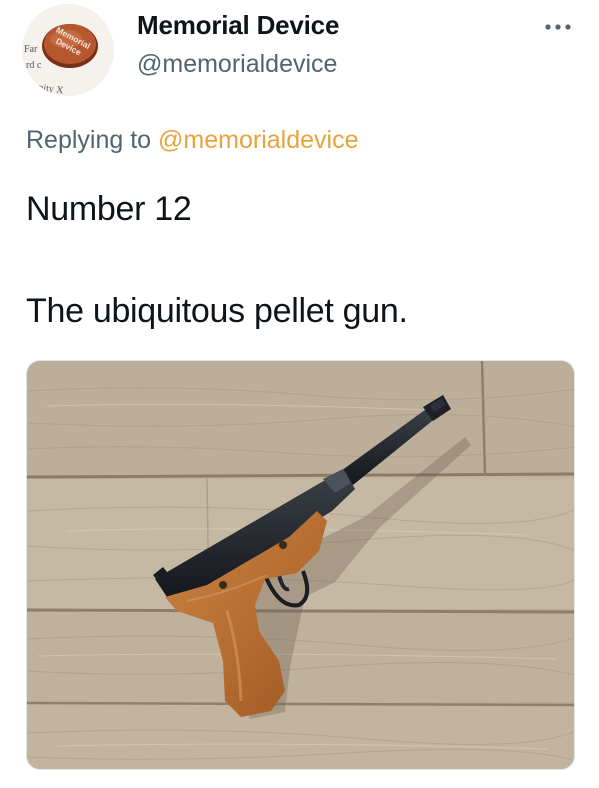 The image size is (599, 788). I want to click on reply-mention-link: @memorialdevice, so click(258, 140).